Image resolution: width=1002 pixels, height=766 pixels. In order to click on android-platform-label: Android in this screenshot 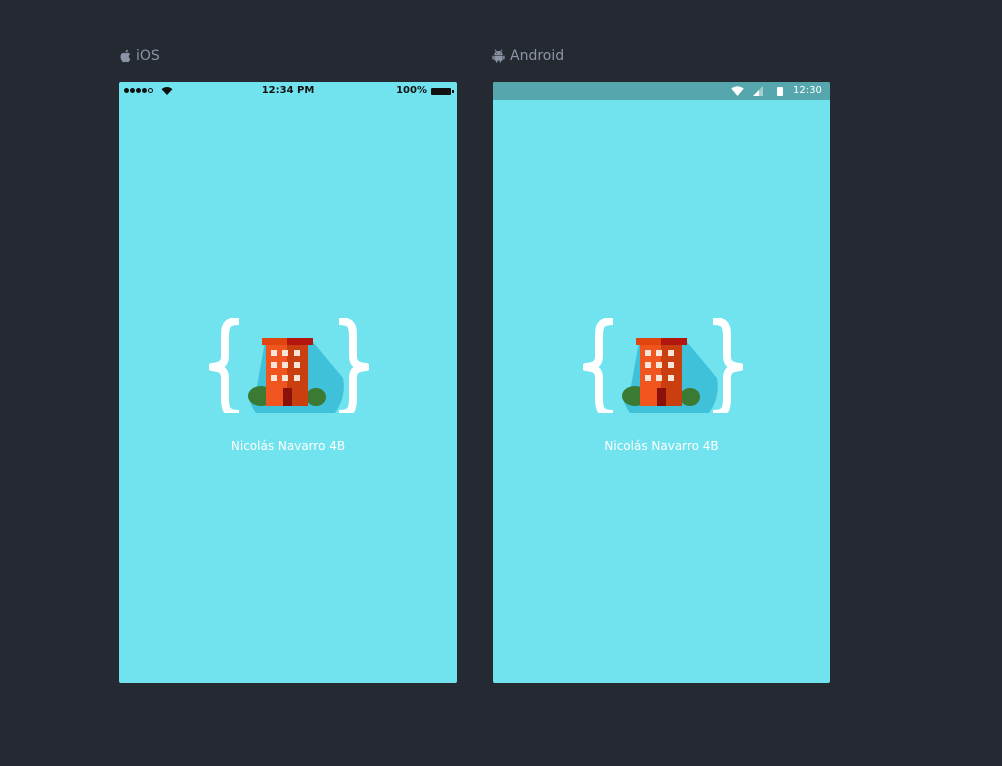, I will do `click(528, 56)`.